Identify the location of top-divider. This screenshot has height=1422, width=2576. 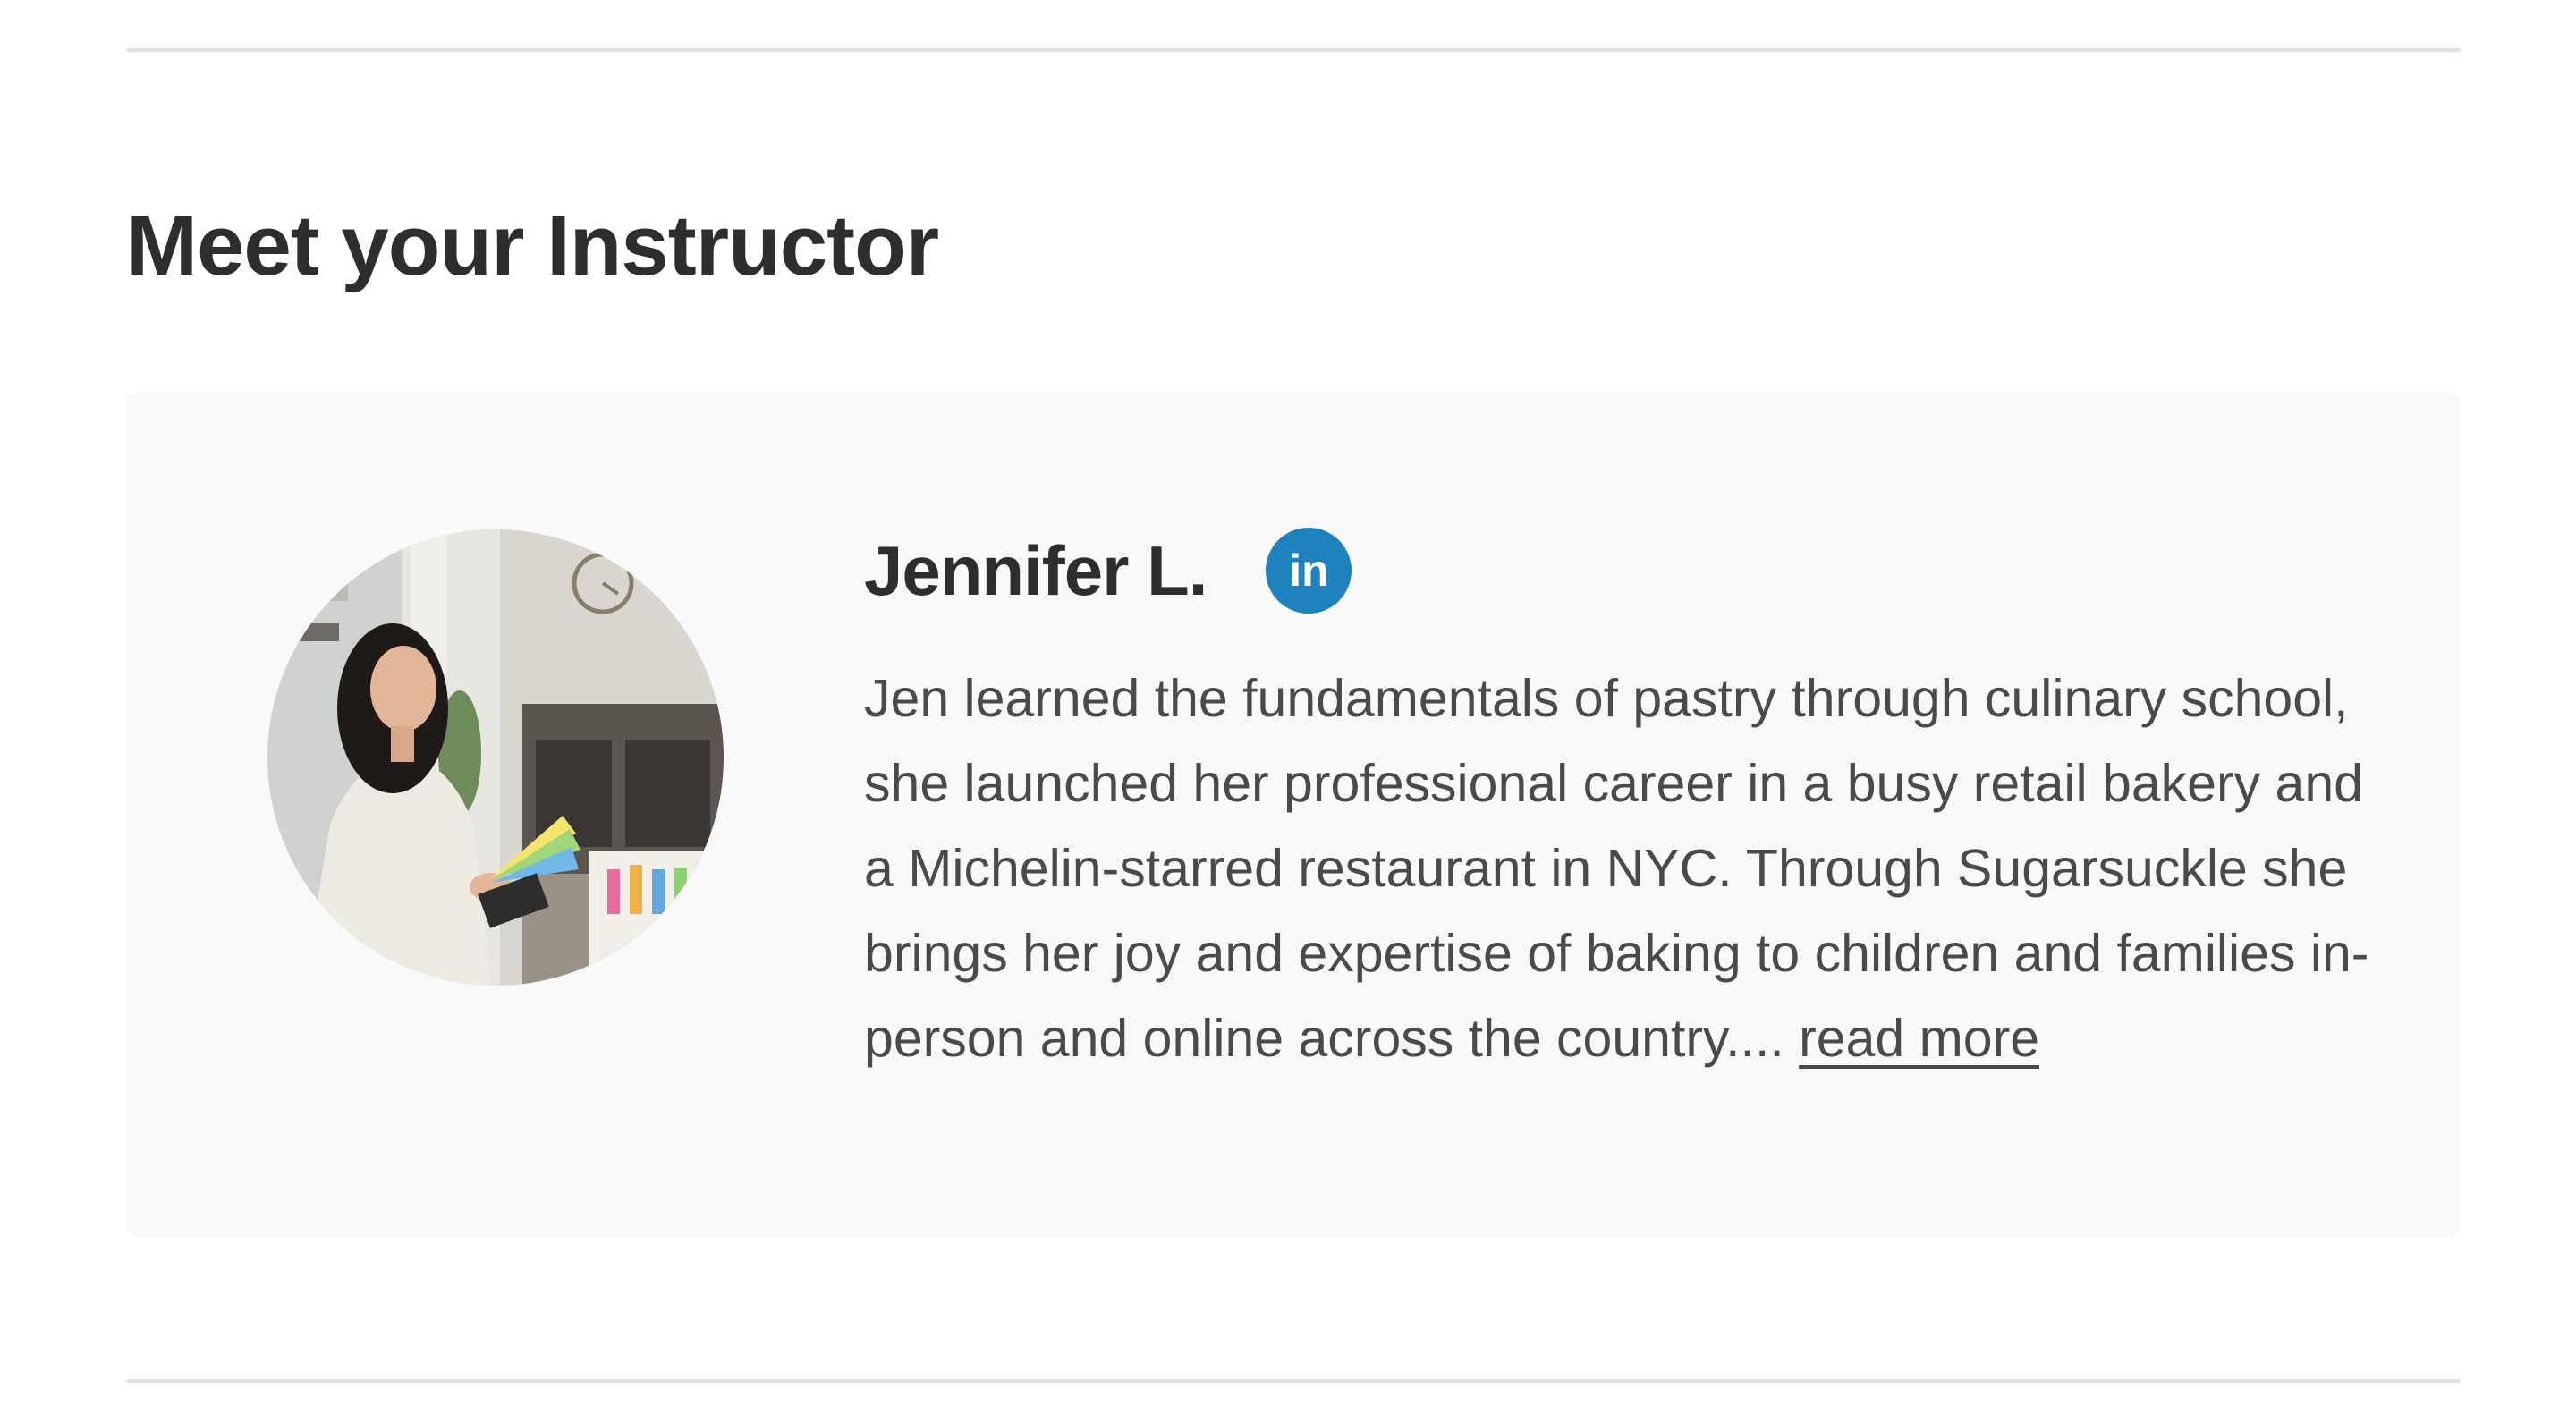
(1293, 50).